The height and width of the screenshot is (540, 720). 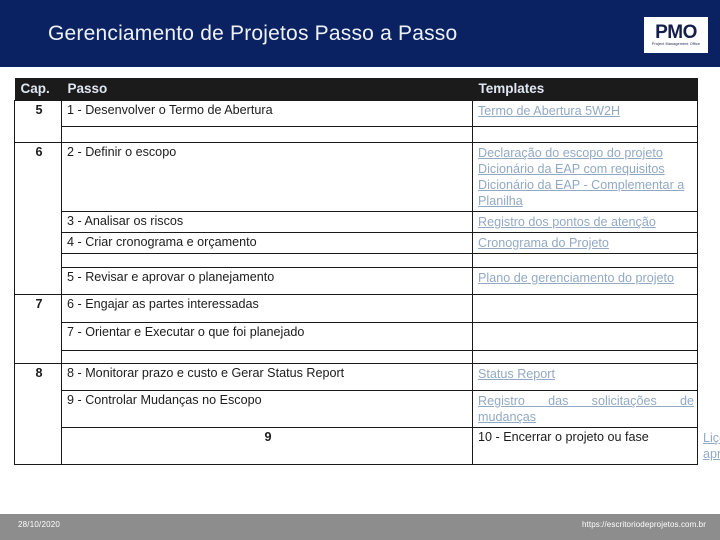 I want to click on step-cell: 6 - Engajar as partes interessadas, so click(x=267, y=308).